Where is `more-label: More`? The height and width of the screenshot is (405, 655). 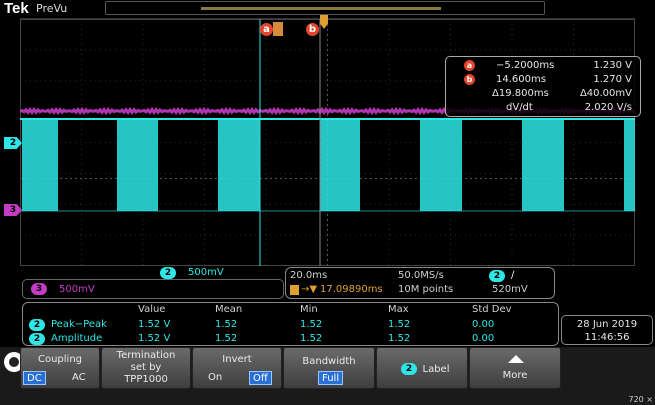 more-label: More is located at coordinates (515, 375).